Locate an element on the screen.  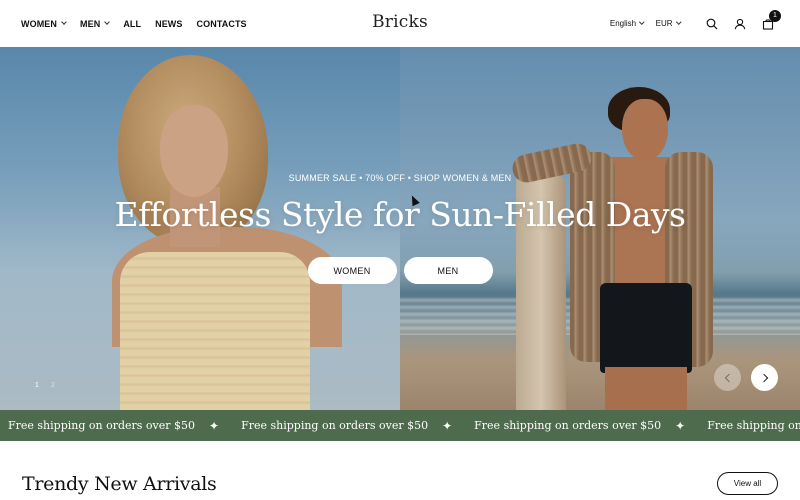
nav-item-news: NEWS is located at coordinates (168, 24).